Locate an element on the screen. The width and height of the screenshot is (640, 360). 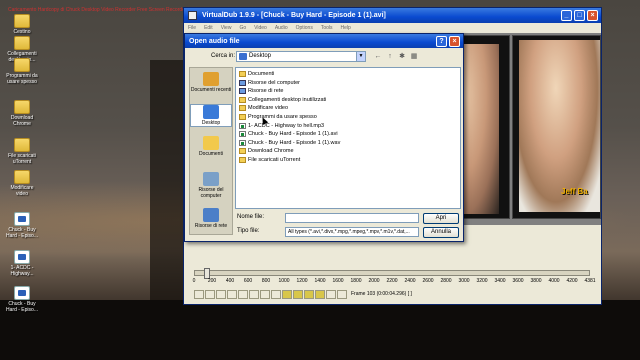
view-menu-icon: ▦ is located at coordinates (414, 57).